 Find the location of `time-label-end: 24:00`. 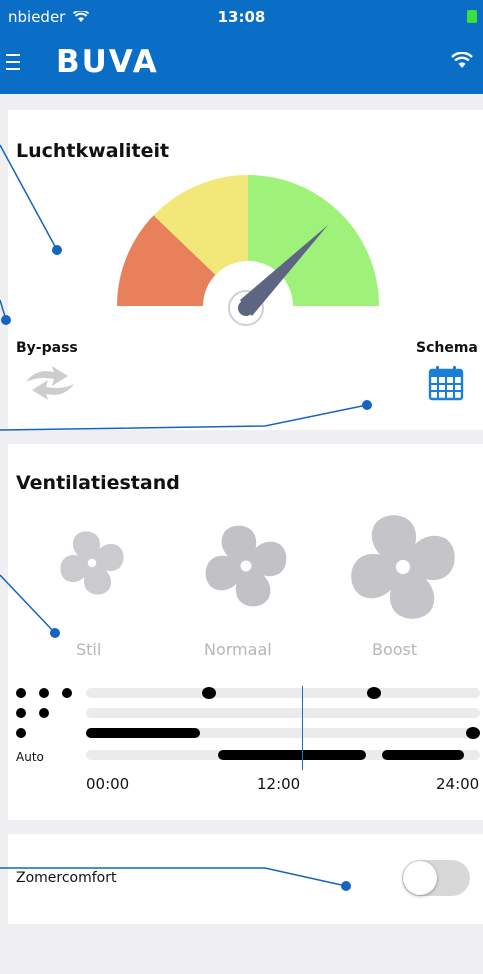

time-label-end: 24:00 is located at coordinates (458, 784).